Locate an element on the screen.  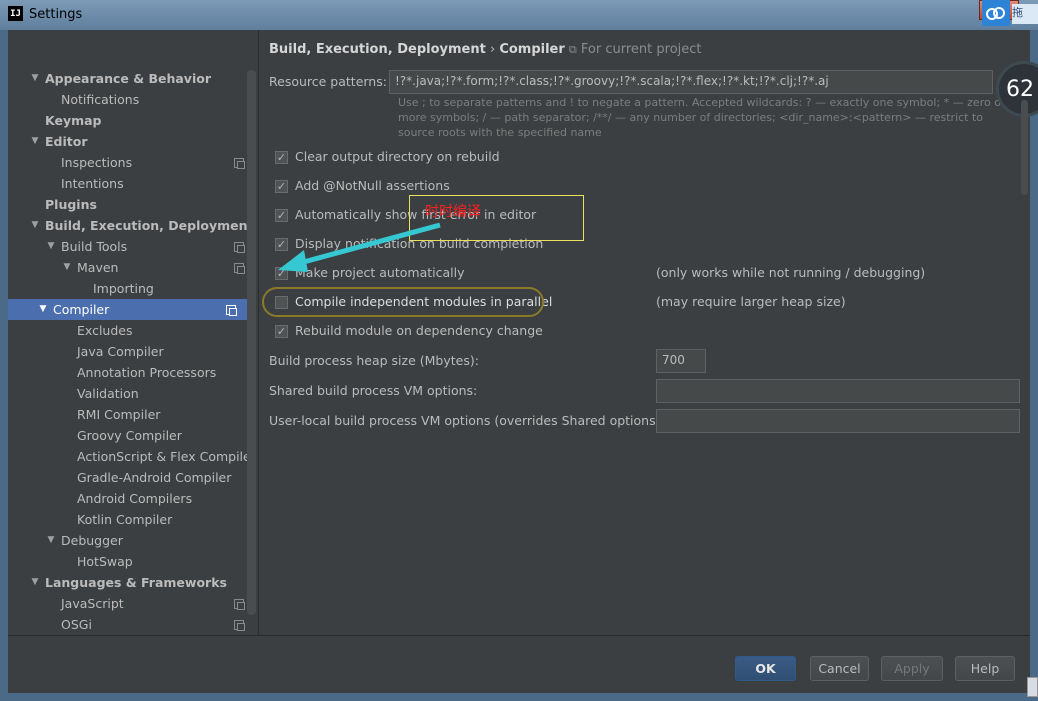
tree-item-label: Debugger is located at coordinates (92, 540).